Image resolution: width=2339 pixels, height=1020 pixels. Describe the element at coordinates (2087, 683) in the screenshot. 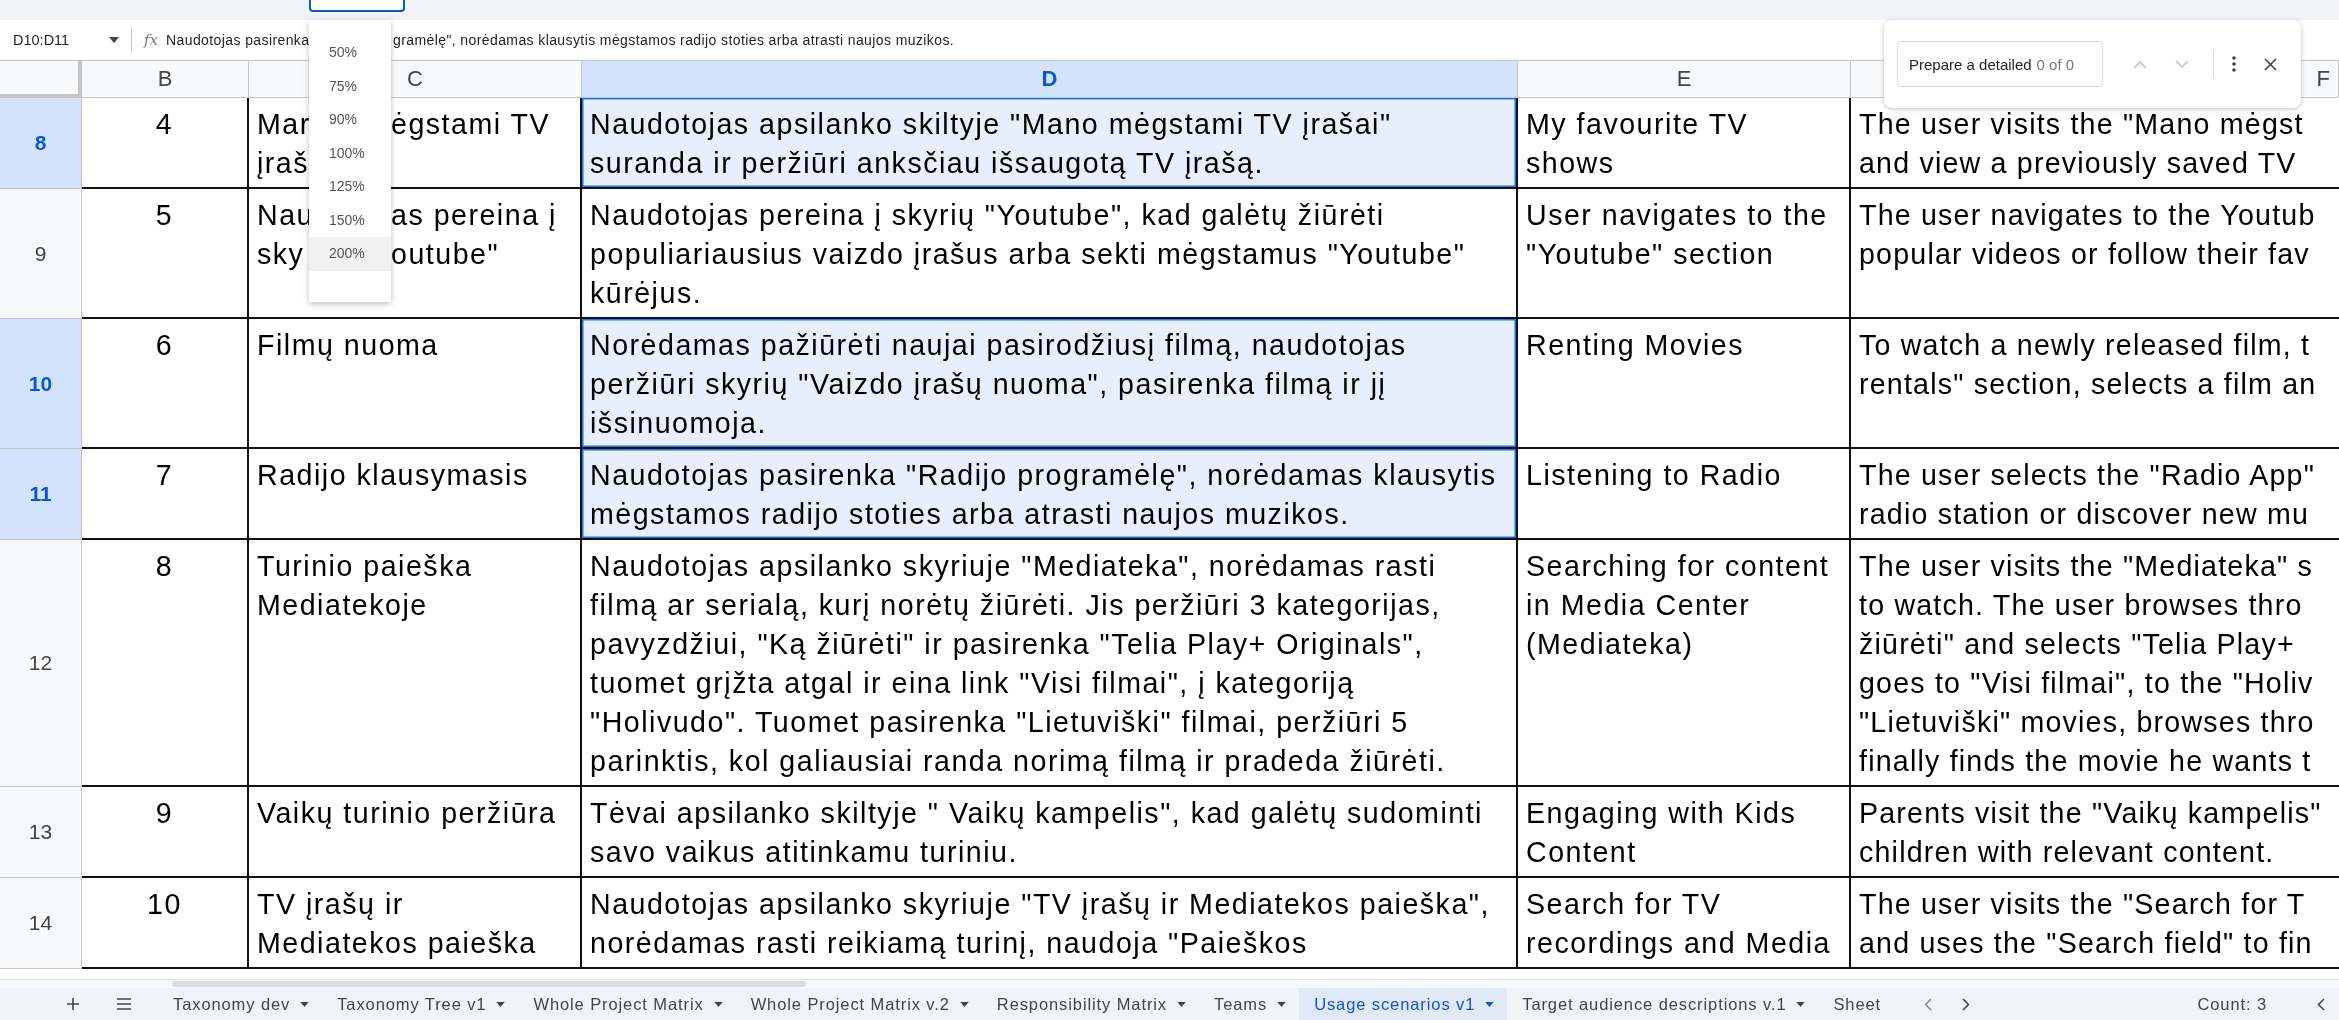

I see `table-cell-text: goes to "Visi filmai", to the "Holiv` at that location.